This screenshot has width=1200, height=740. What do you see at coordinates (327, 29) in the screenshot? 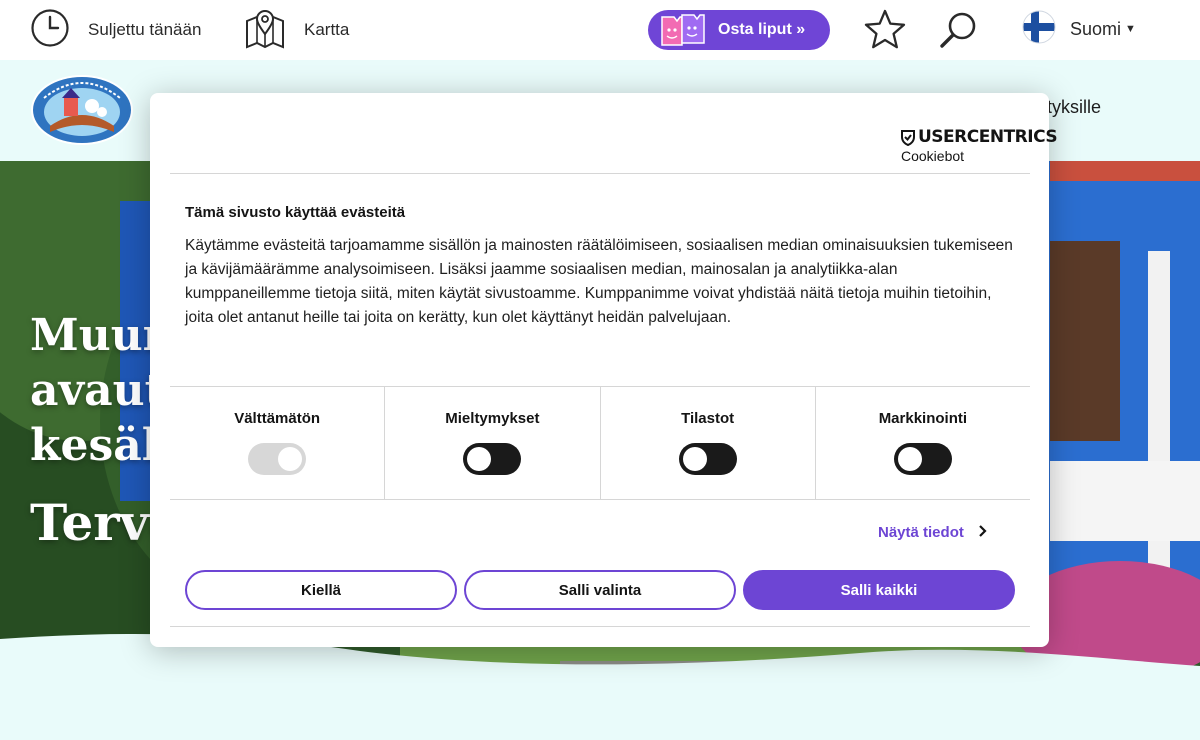
I see `map-label: Kartta` at bounding box center [327, 29].